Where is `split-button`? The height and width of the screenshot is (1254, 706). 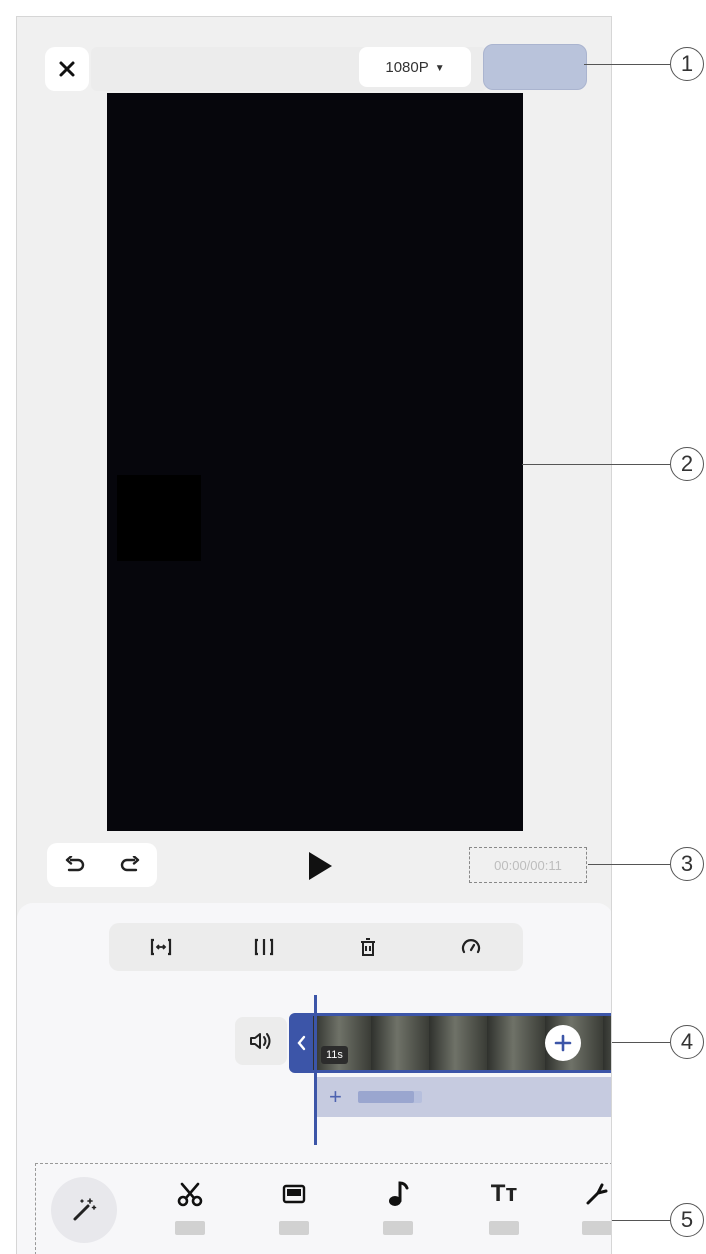
split-button is located at coordinates (264, 947).